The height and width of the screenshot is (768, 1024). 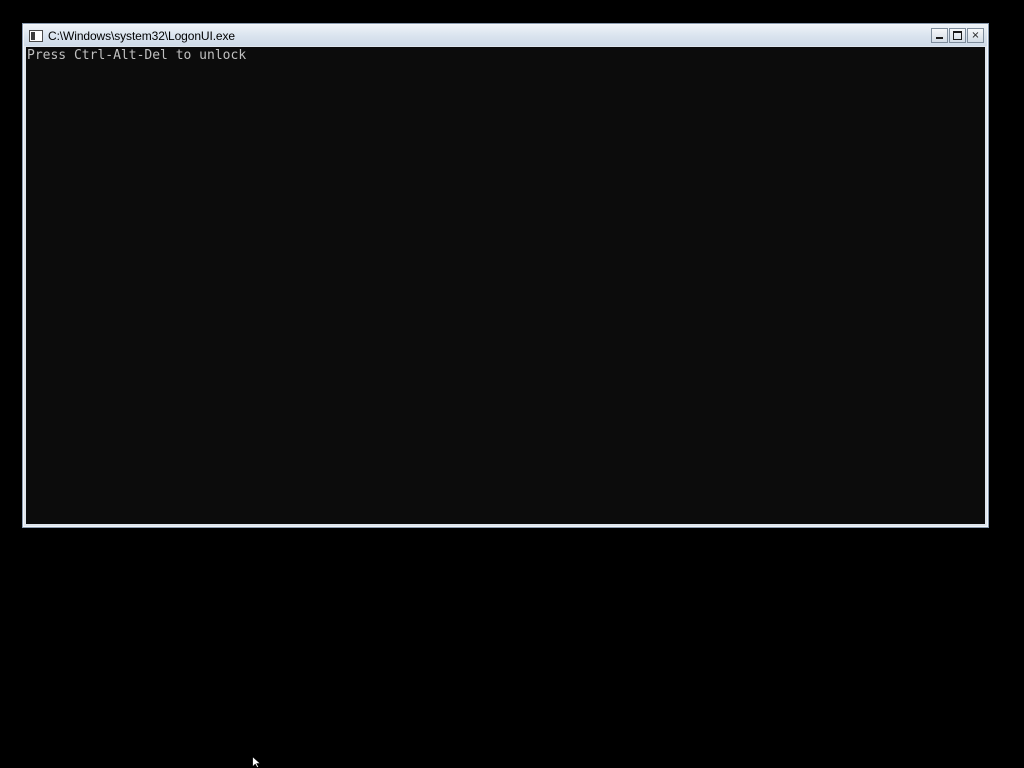 What do you see at coordinates (141, 35) in the screenshot?
I see `window-title: C:\Windows\system32\LogonUI.exe` at bounding box center [141, 35].